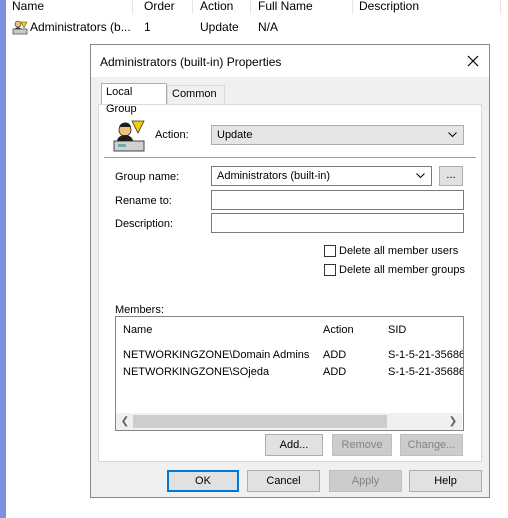  I want to click on row-action: Update, so click(219, 27).